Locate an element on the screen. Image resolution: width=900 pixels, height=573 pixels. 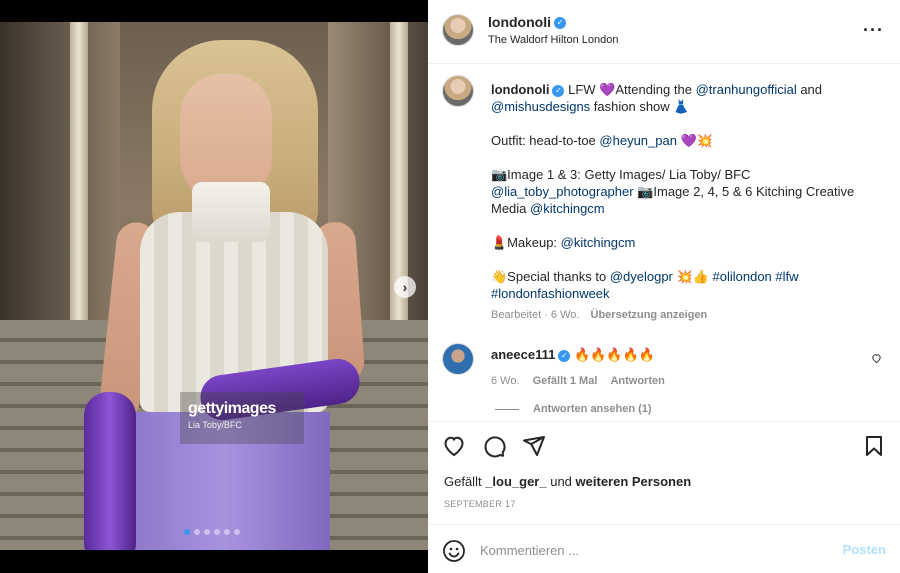
mention-link: @lia_toby_photographer is located at coordinates (562, 191).